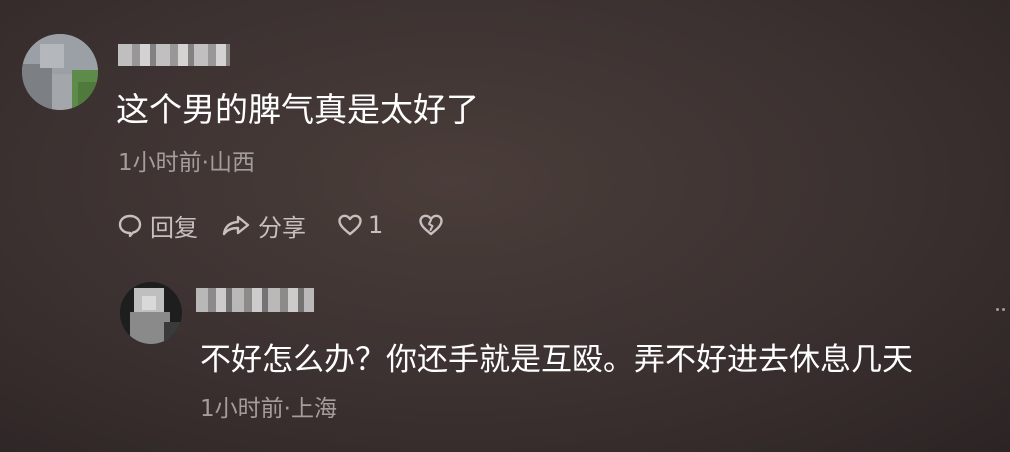  What do you see at coordinates (297, 109) in the screenshot?
I see `comment-text: 这个男的脾气真是太好了` at bounding box center [297, 109].